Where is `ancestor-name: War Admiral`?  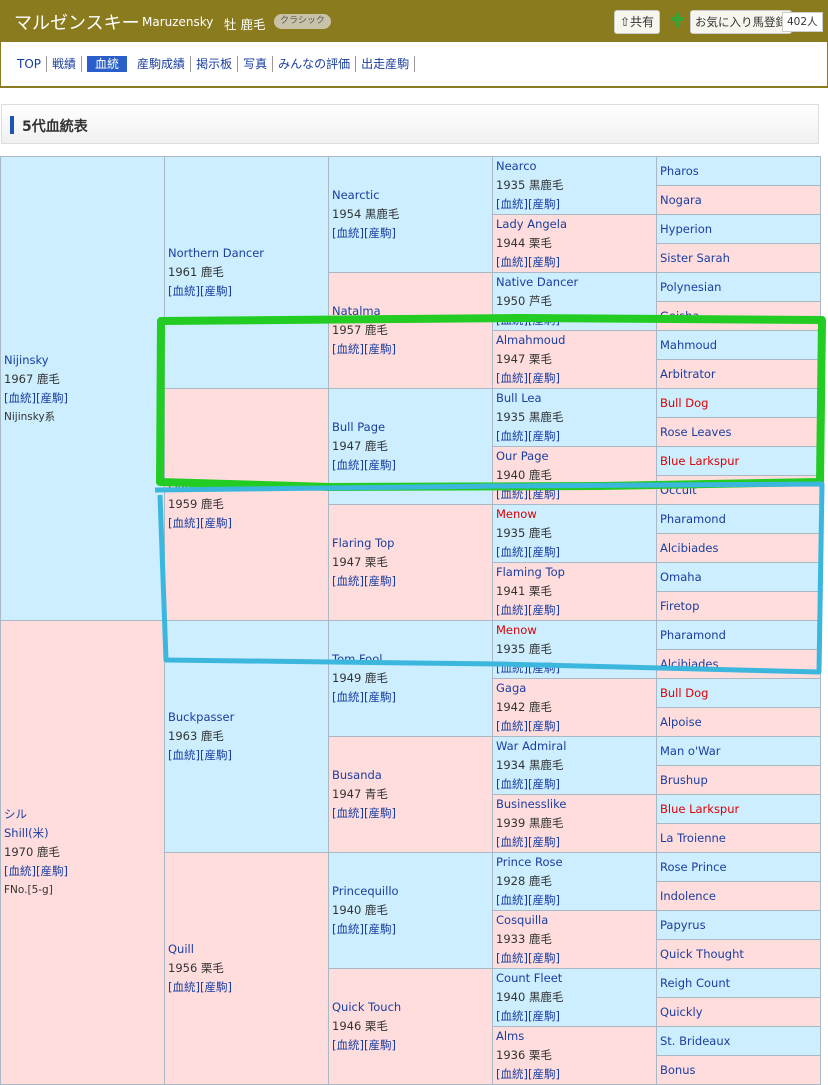
ancestor-name: War Admiral is located at coordinates (531, 746).